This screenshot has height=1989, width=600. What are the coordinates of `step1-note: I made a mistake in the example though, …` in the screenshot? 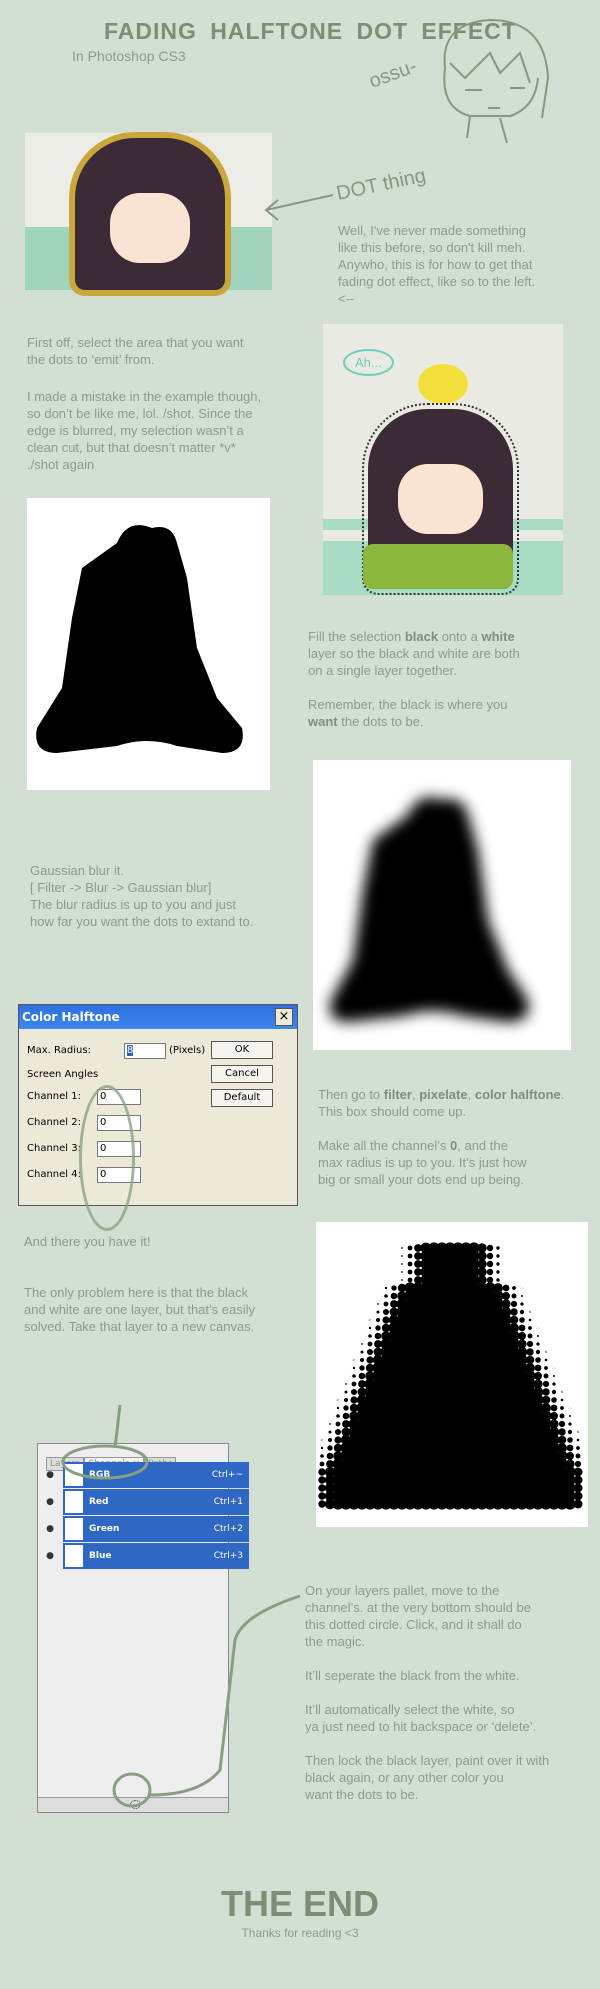 It's located at (144, 430).